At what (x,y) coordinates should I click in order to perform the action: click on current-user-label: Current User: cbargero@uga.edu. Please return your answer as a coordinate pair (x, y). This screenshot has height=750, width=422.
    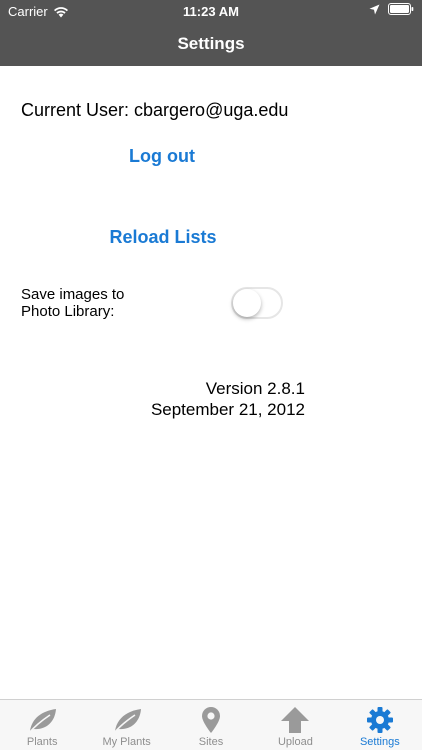
    Looking at the image, I should click on (155, 110).